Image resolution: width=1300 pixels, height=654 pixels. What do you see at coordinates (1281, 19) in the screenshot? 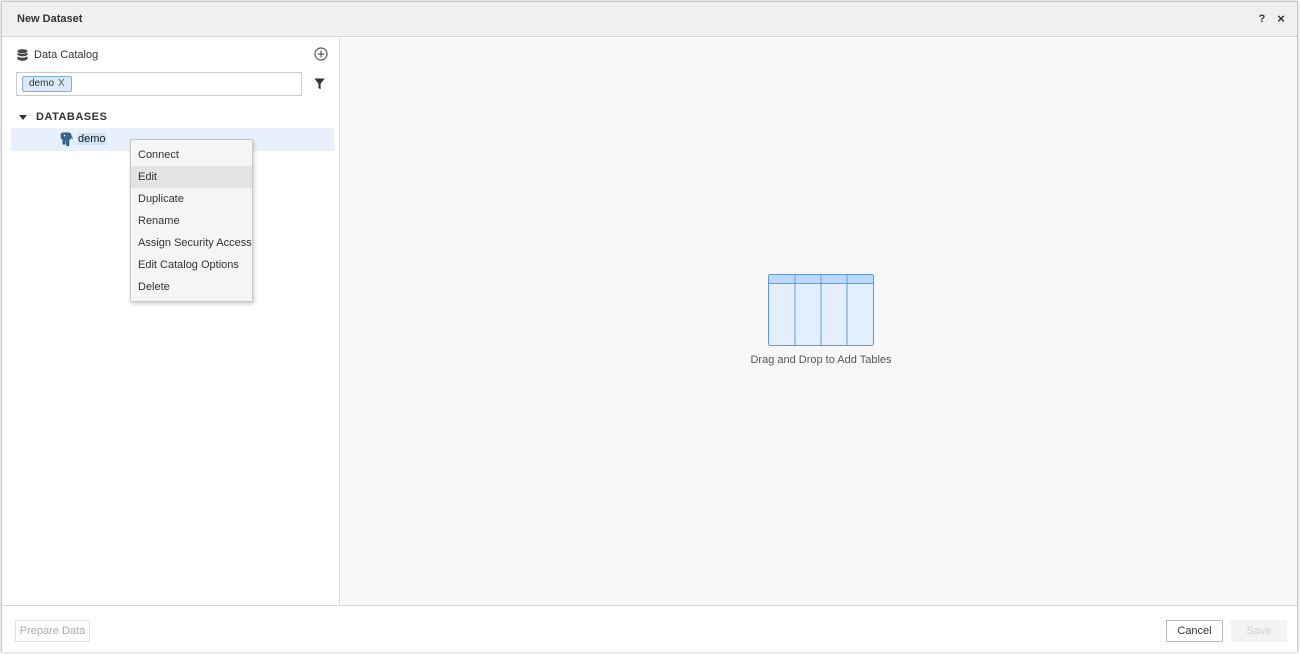
I see `close-button: ×` at bounding box center [1281, 19].